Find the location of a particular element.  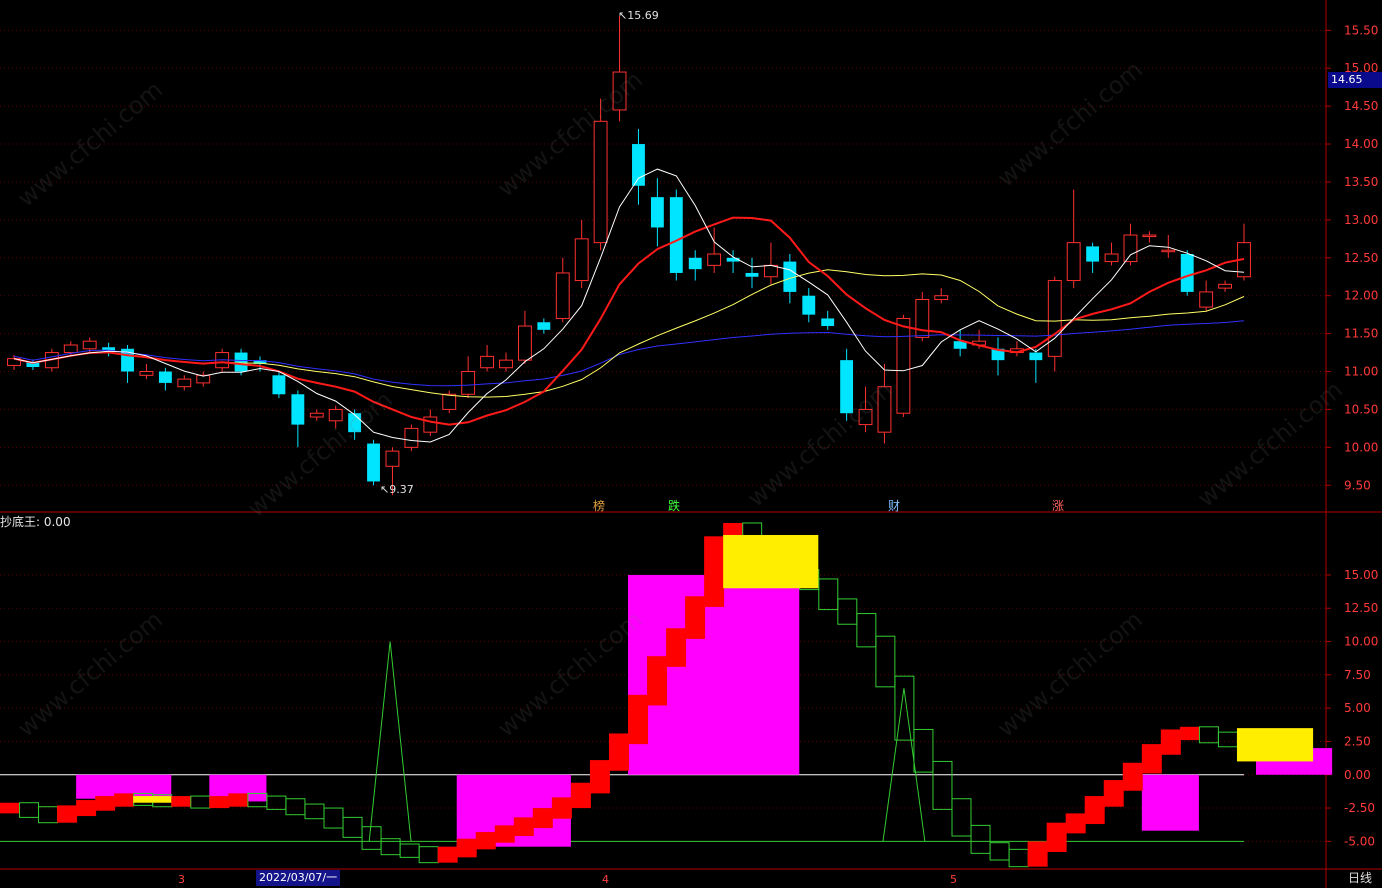

signal-spike is located at coordinates (904, 765).